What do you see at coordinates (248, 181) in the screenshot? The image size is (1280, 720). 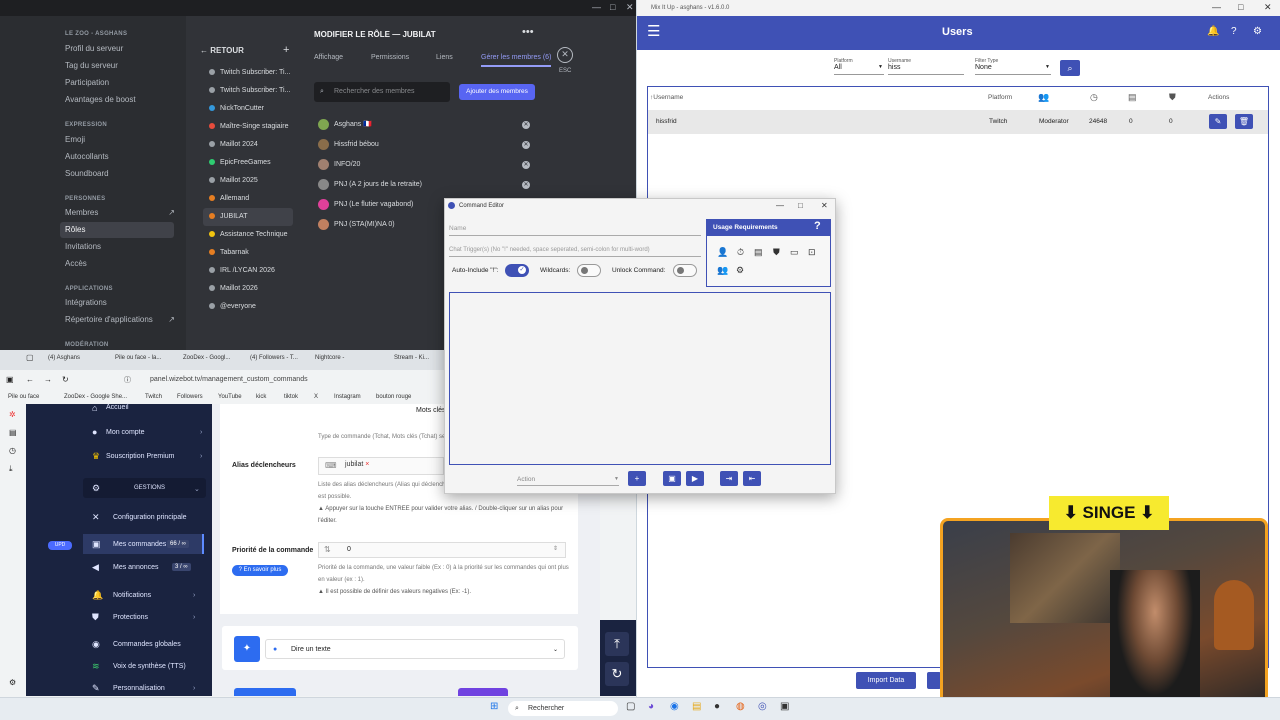 I see `role-item: Maillot 2025` at bounding box center [248, 181].